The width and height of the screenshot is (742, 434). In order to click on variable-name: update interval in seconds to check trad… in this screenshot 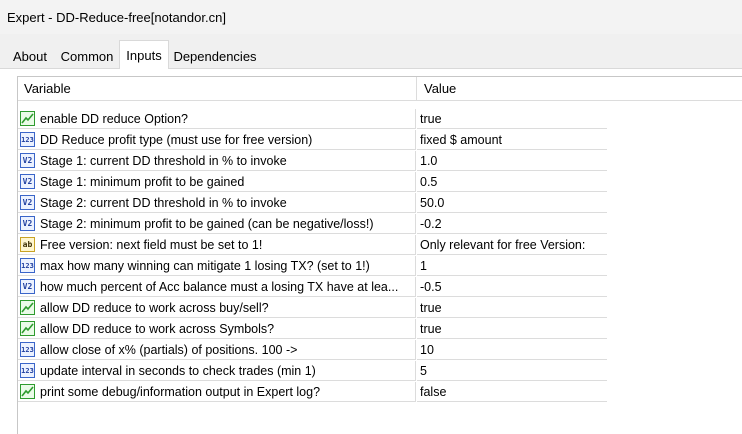, I will do `click(178, 370)`.